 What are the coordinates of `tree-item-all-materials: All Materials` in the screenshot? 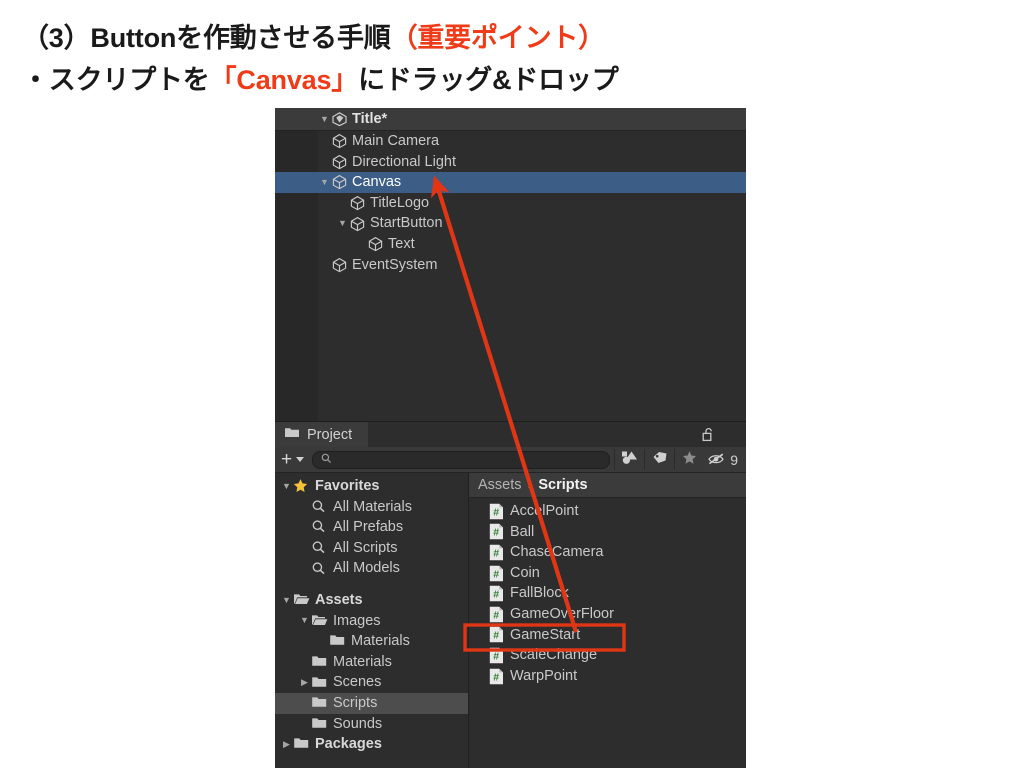 It's located at (371, 507).